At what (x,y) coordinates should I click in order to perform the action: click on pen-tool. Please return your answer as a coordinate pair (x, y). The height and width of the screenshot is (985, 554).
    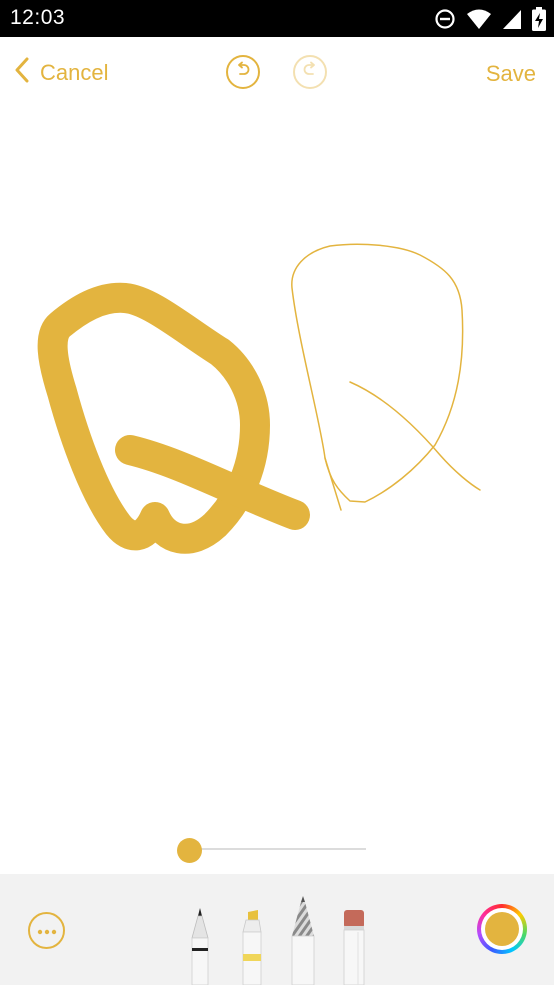
    Looking at the image, I should click on (200, 946).